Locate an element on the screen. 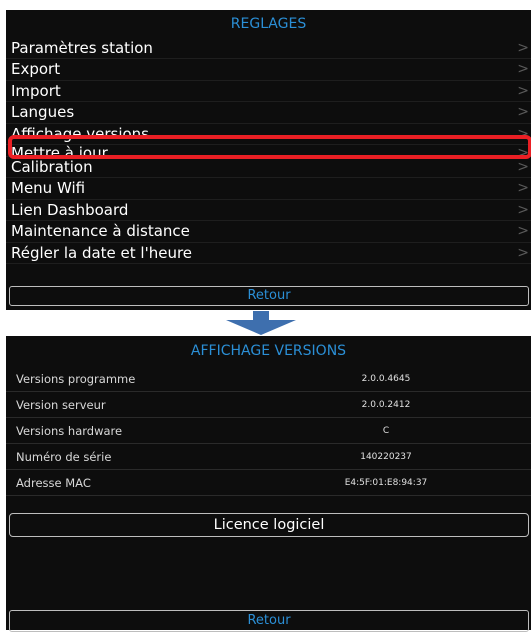  licence-button: Licence logiciel is located at coordinates (269, 525).